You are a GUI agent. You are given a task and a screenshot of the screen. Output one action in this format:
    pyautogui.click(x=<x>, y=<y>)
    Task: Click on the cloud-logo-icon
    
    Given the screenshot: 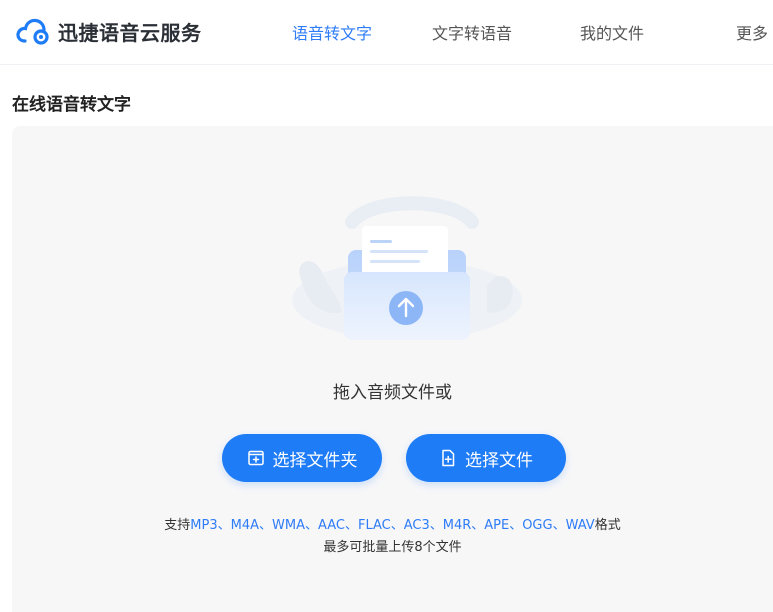 What is the action you would take?
    pyautogui.click(x=32, y=31)
    